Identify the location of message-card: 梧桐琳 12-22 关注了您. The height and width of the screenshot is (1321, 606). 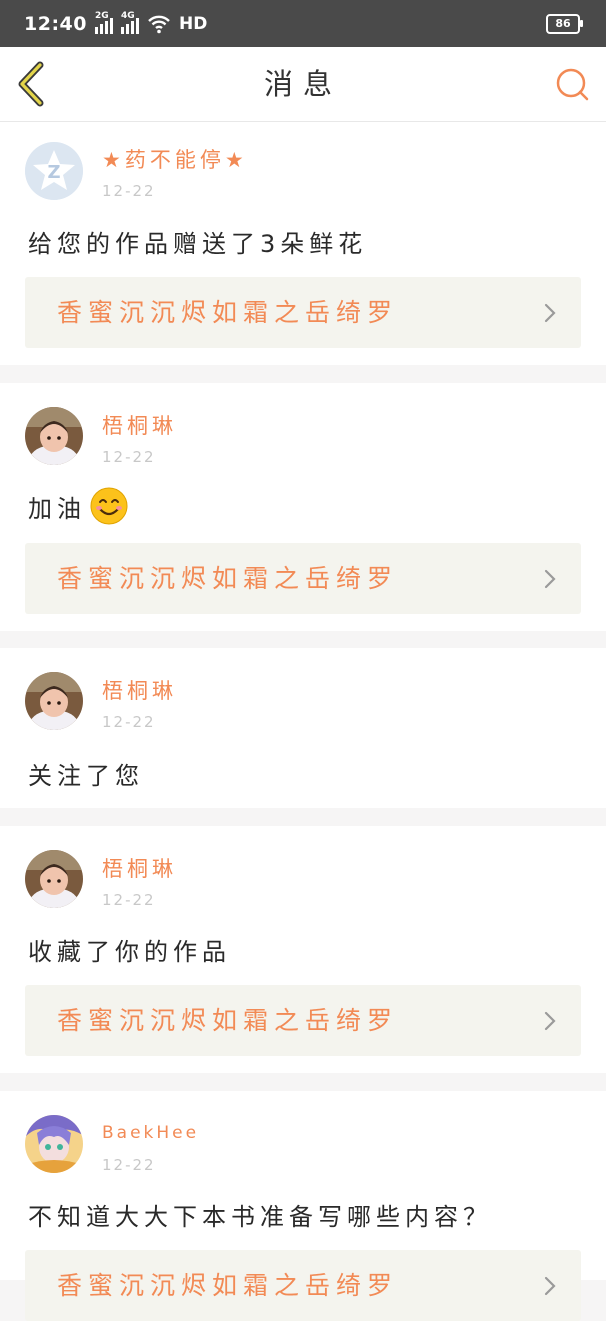
(303, 728).